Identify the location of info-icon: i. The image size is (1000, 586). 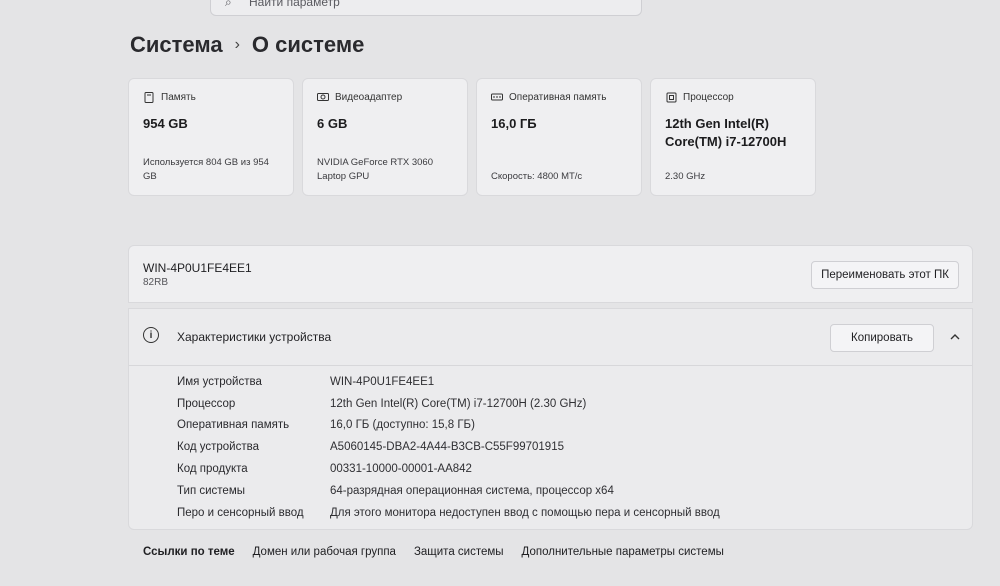
(151, 335).